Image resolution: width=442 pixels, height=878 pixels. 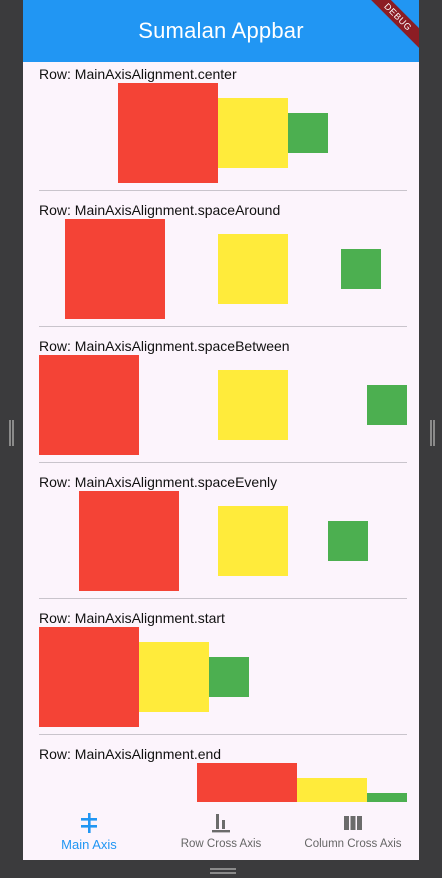 What do you see at coordinates (89, 844) in the screenshot?
I see `nav-label-main-axis: Main Axis` at bounding box center [89, 844].